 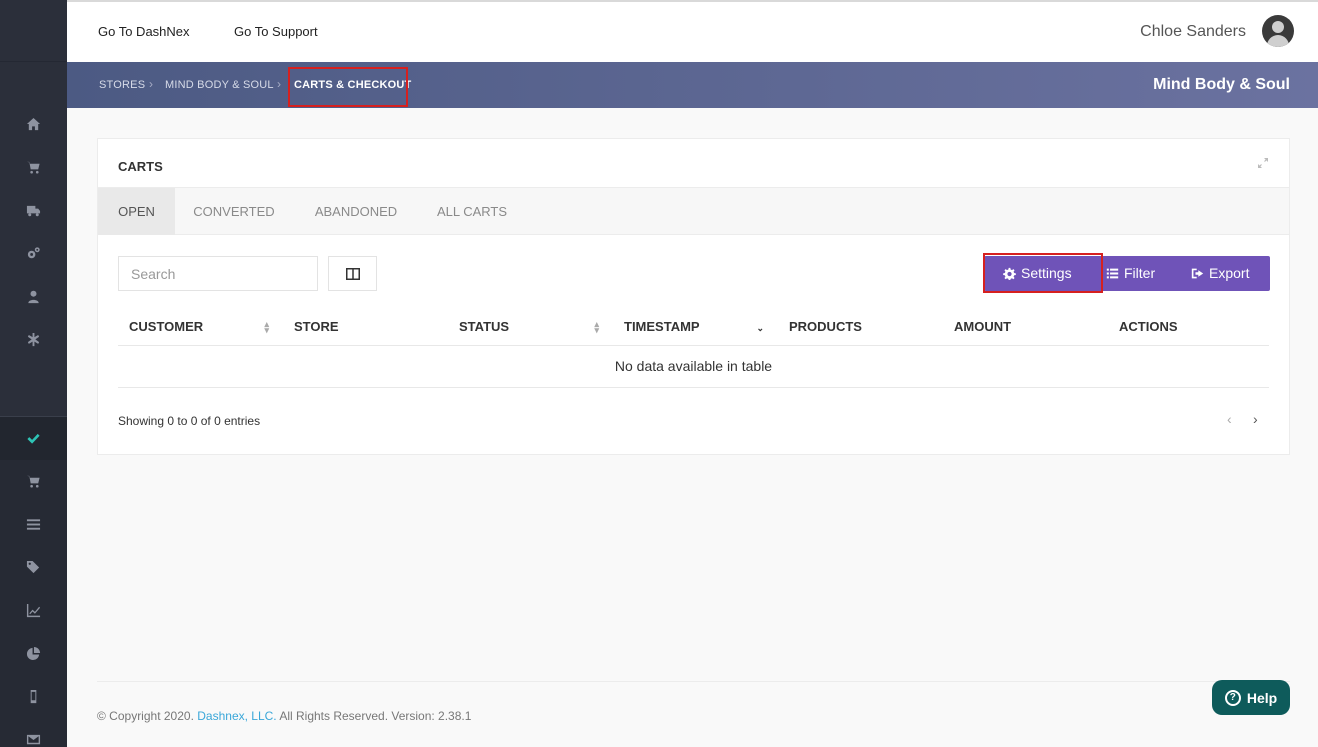 I want to click on avatar, so click(x=1278, y=31).